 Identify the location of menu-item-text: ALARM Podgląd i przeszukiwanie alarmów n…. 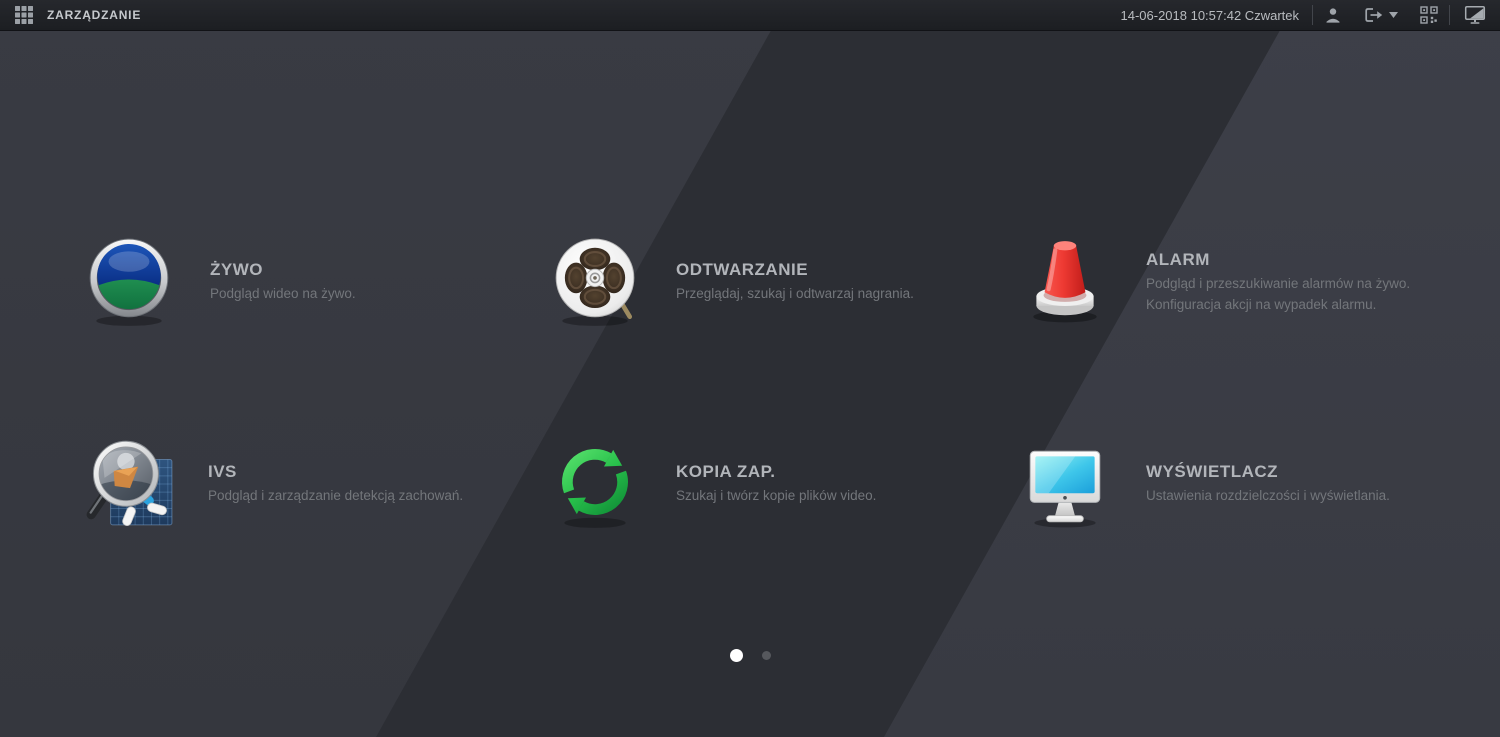
(1278, 282).